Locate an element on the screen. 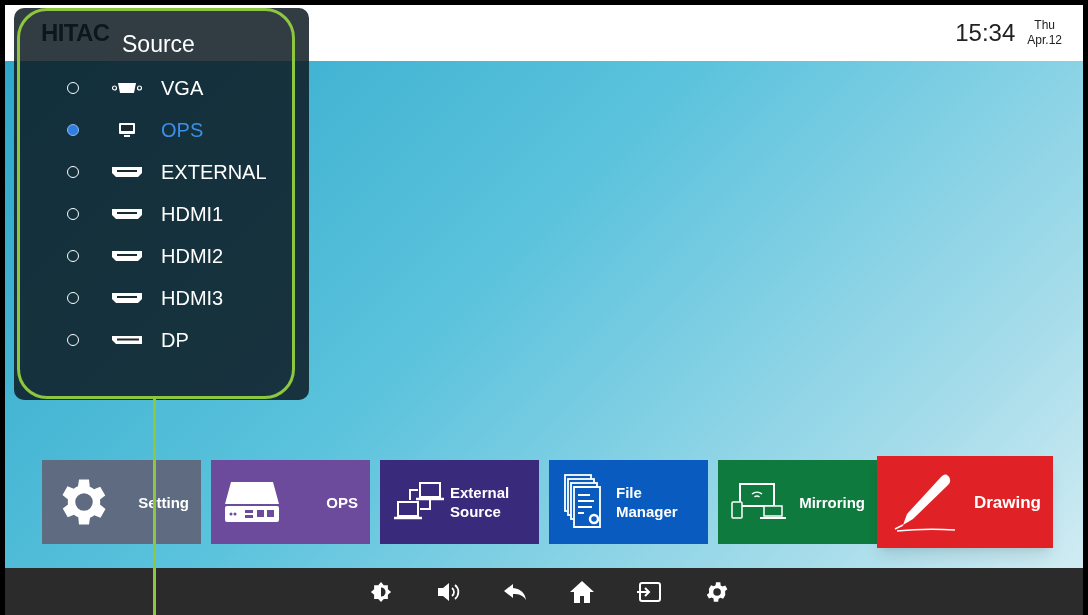 The height and width of the screenshot is (615, 1088). brightness-icon is located at coordinates (380, 591).